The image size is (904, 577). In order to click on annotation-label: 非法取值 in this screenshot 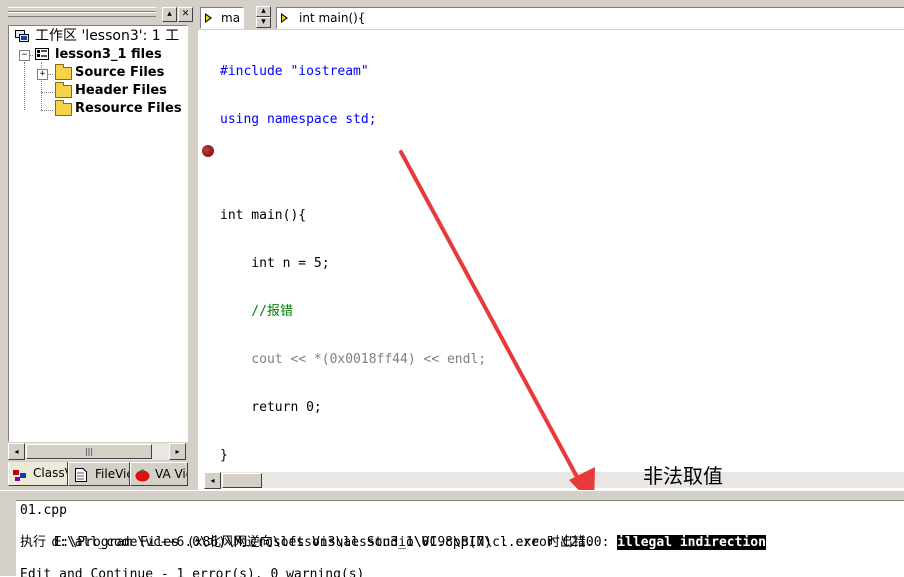, I will do `click(683, 476)`.